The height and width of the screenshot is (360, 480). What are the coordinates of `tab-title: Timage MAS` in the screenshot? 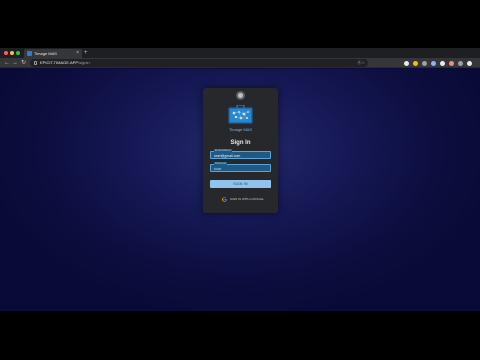 It's located at (45, 53).